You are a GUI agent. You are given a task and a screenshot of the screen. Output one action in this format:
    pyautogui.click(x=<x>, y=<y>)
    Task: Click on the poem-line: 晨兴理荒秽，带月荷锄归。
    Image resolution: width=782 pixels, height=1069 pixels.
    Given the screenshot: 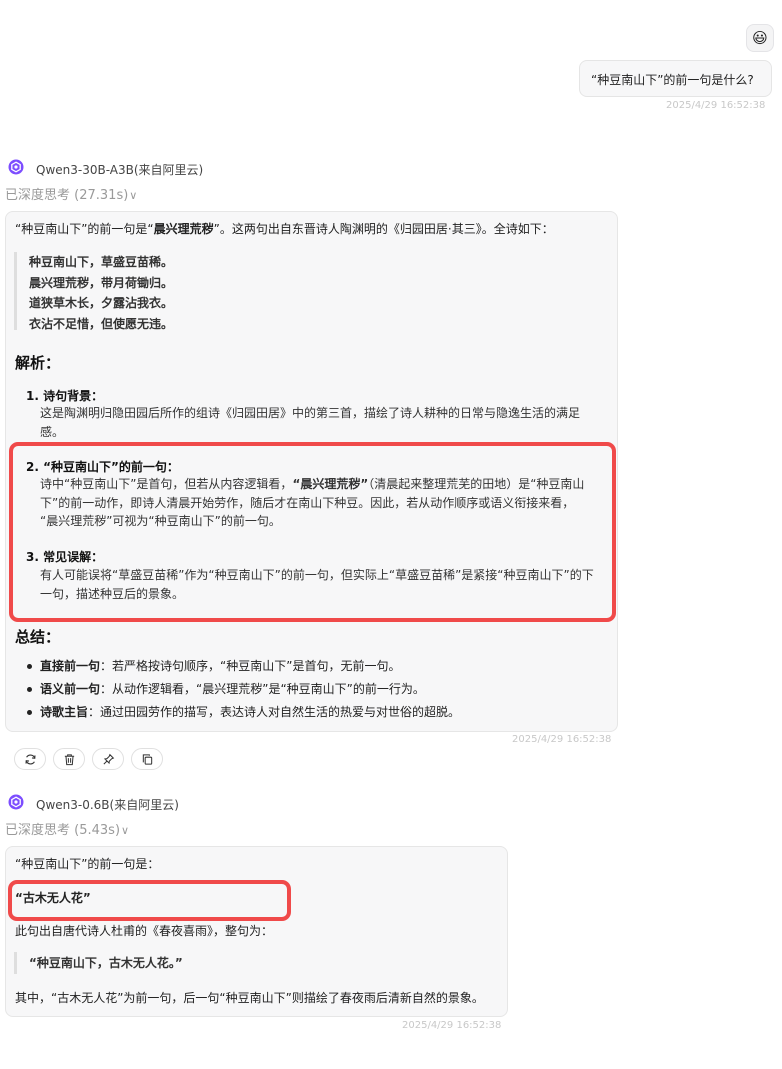 What is the action you would take?
    pyautogui.click(x=101, y=282)
    